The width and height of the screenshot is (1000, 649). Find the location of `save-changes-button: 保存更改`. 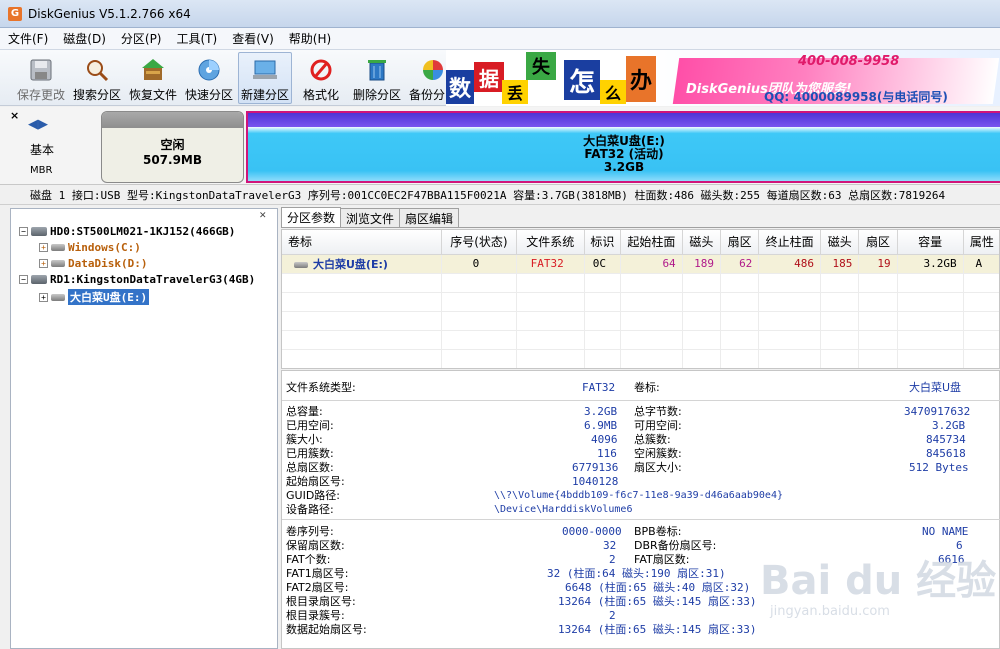

save-changes-button: 保存更改 is located at coordinates (41, 78).